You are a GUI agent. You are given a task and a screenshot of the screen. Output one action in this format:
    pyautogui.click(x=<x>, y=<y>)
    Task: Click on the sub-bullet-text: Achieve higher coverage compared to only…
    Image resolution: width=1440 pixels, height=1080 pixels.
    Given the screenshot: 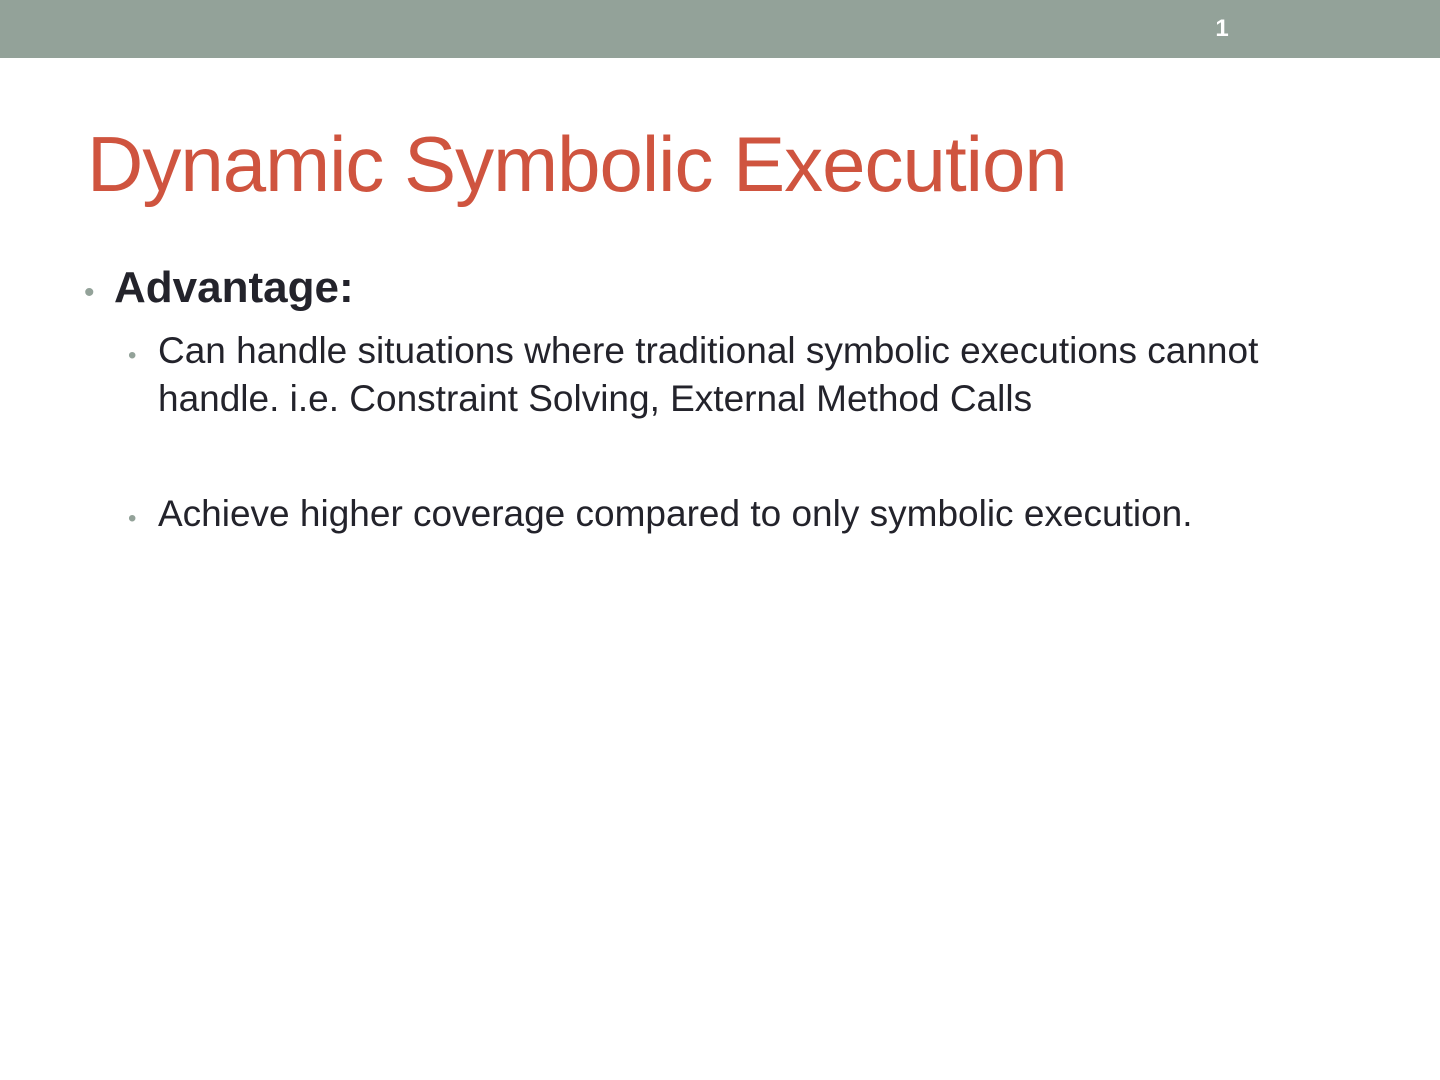 What is the action you would take?
    pyautogui.click(x=675, y=513)
    